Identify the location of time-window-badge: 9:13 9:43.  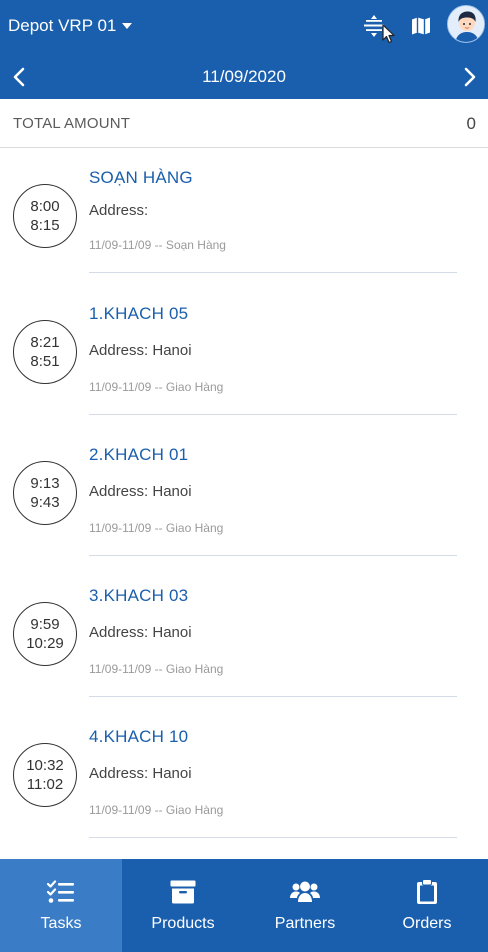
(45, 493).